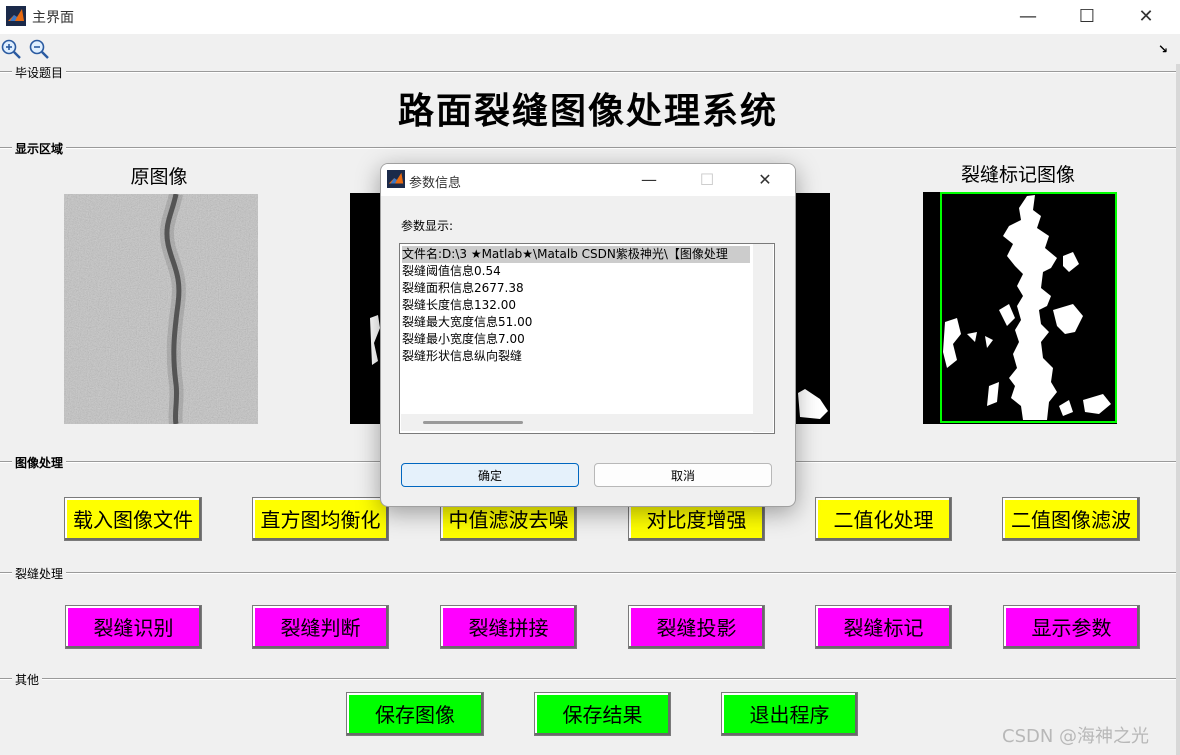  I want to click on show-params-button: 显示参数, so click(1071, 627).